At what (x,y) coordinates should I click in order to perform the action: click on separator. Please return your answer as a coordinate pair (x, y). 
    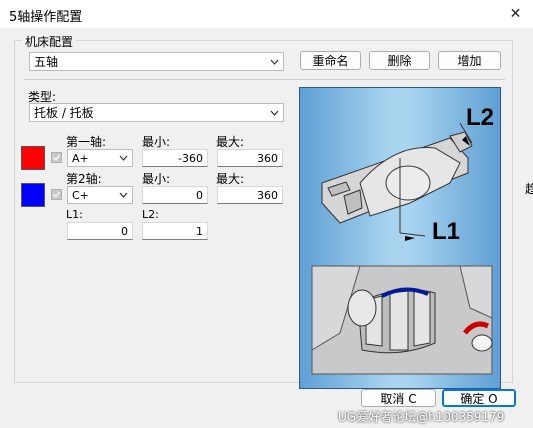
    Looking at the image, I should click on (264, 79).